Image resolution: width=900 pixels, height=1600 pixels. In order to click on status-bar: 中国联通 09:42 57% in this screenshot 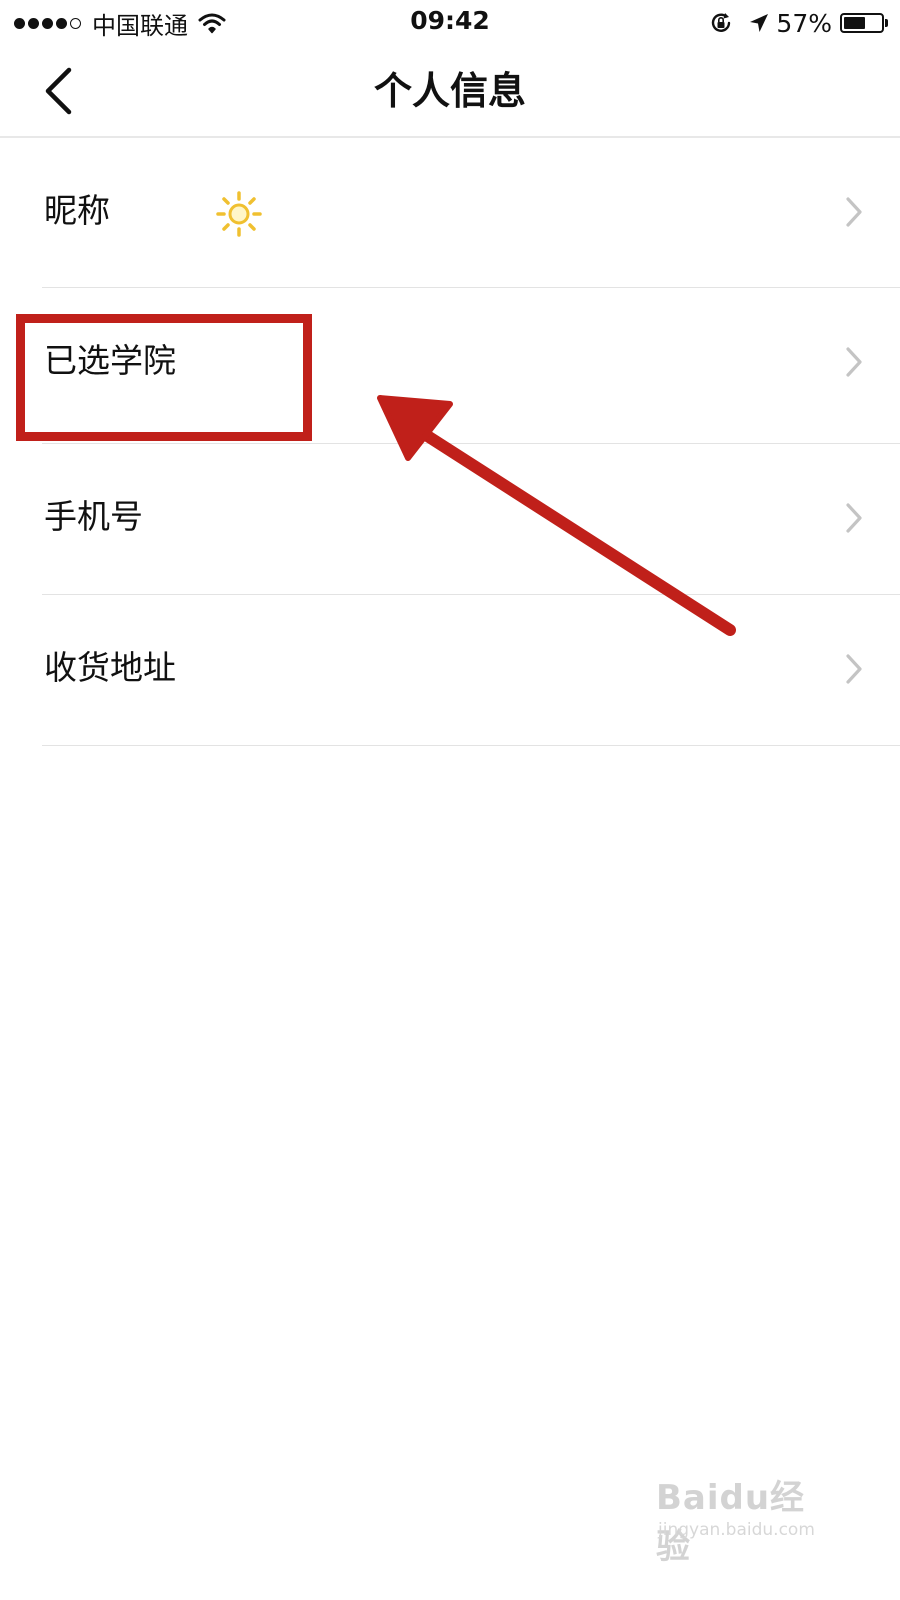, I will do `click(450, 23)`.